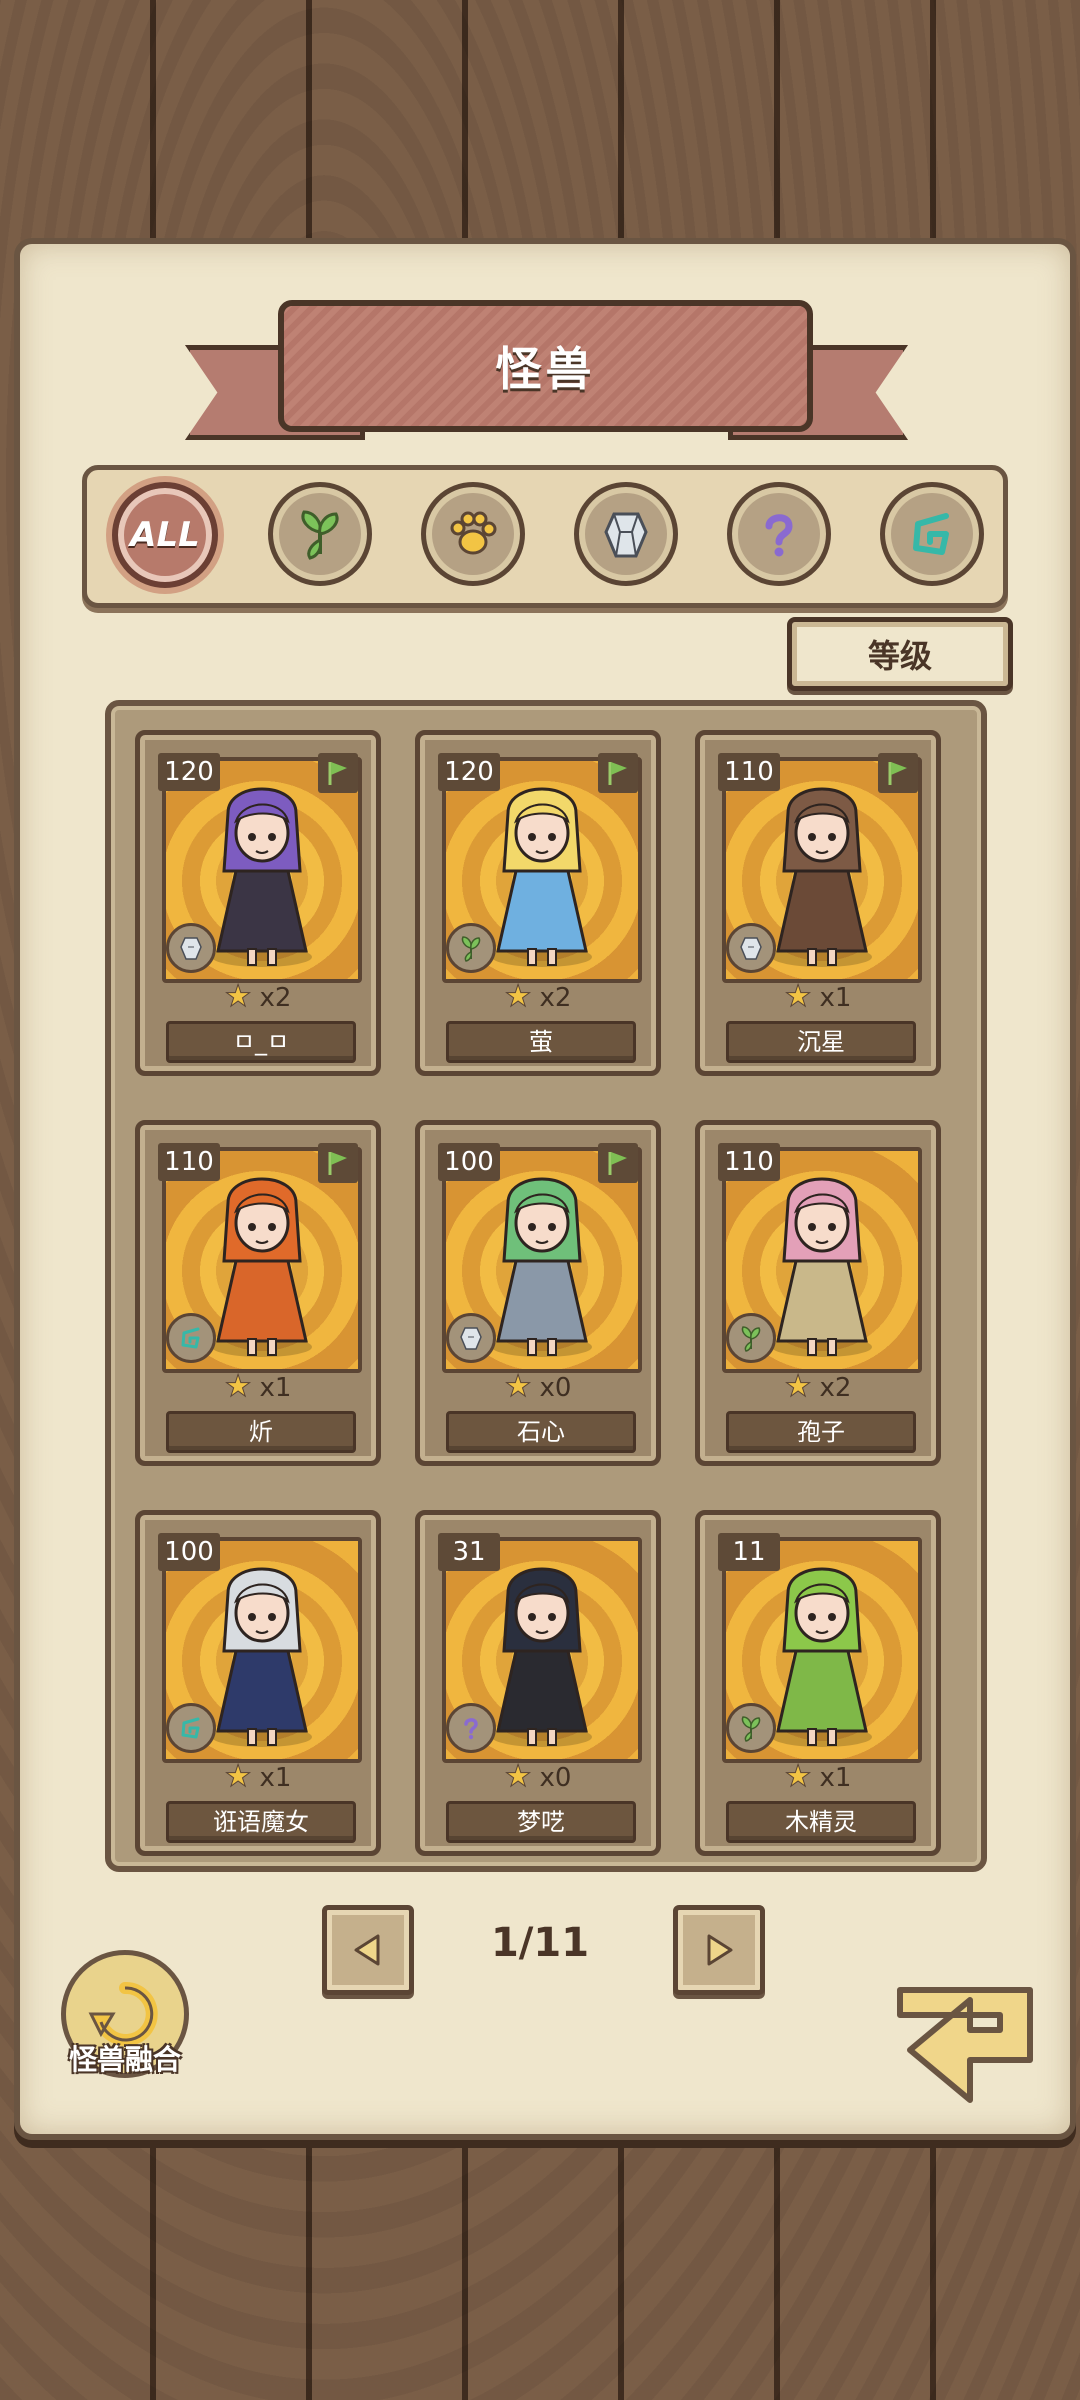  I want to click on return-arrow-icon, so click(965, 2045).